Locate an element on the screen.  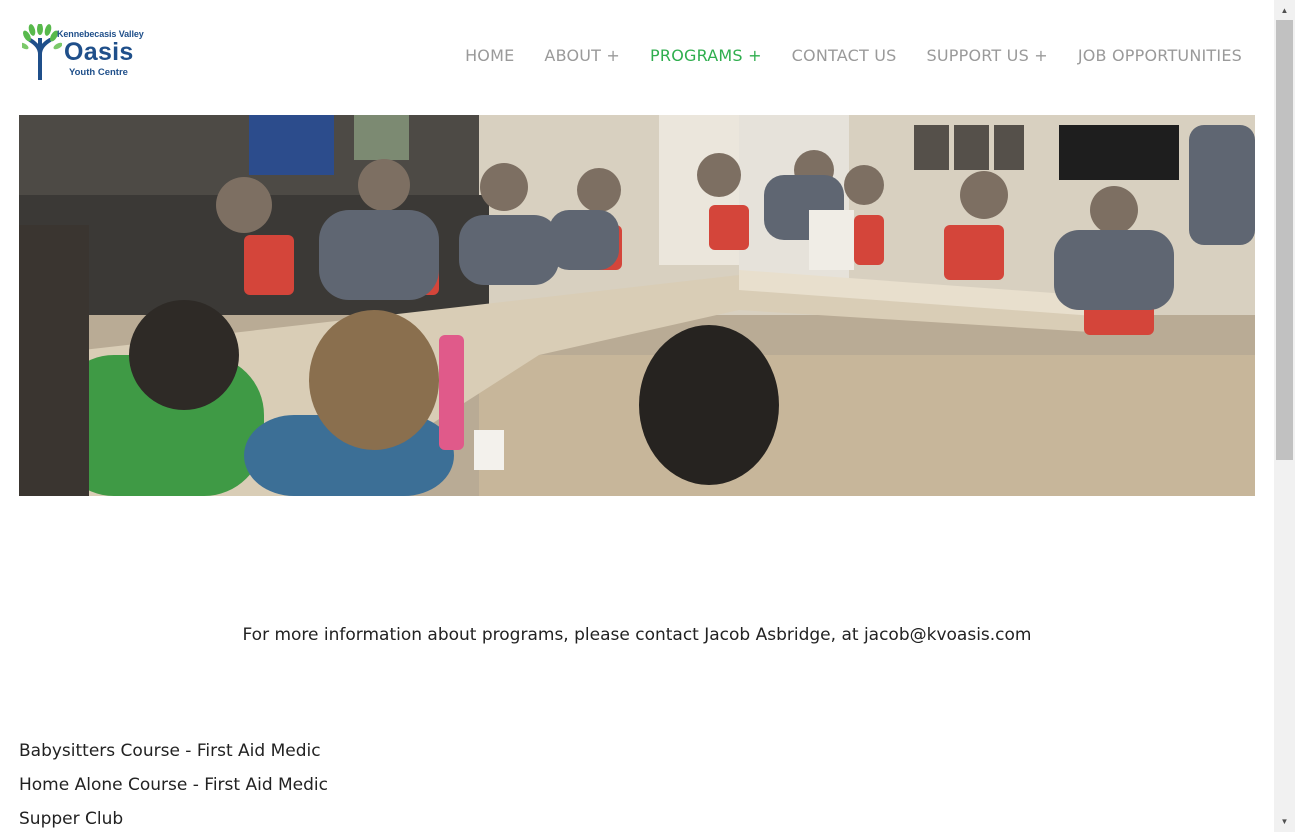
nav-contact-us: CONTACT US is located at coordinates (844, 56).